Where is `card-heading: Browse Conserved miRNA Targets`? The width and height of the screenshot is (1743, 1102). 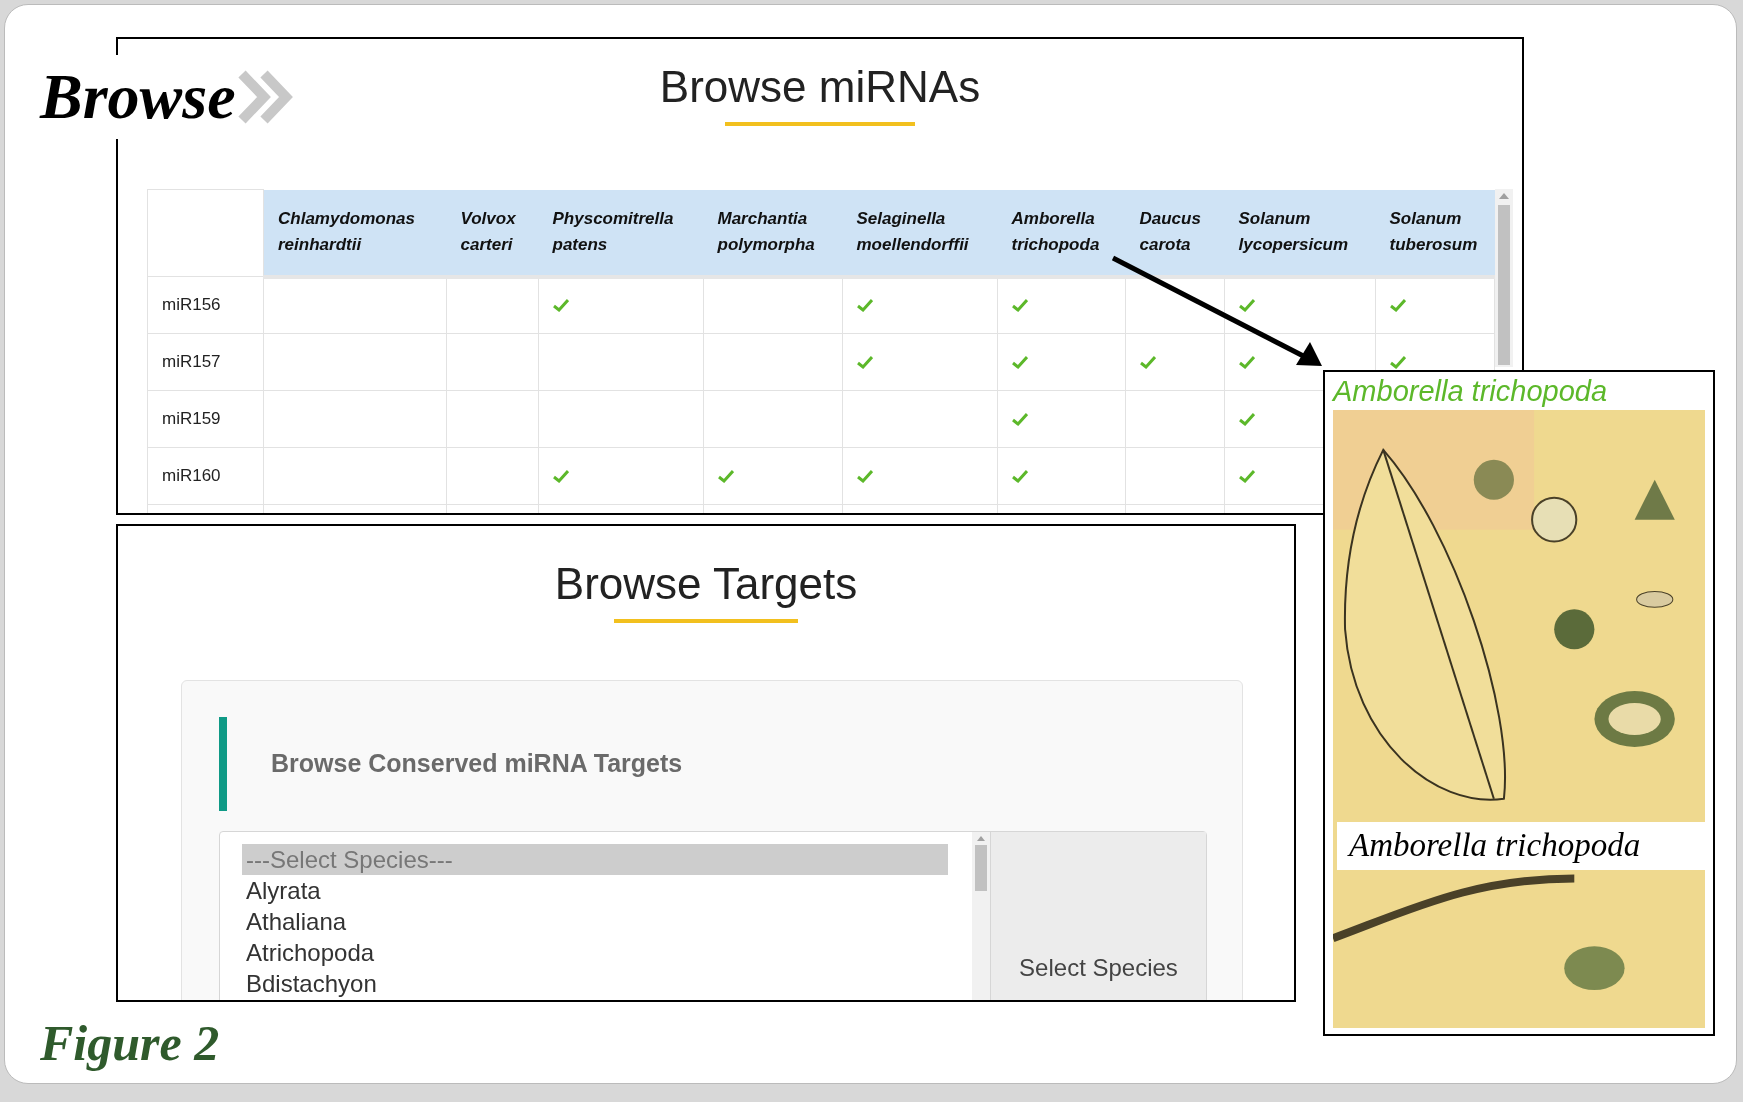 card-heading: Browse Conserved miRNA Targets is located at coordinates (477, 764).